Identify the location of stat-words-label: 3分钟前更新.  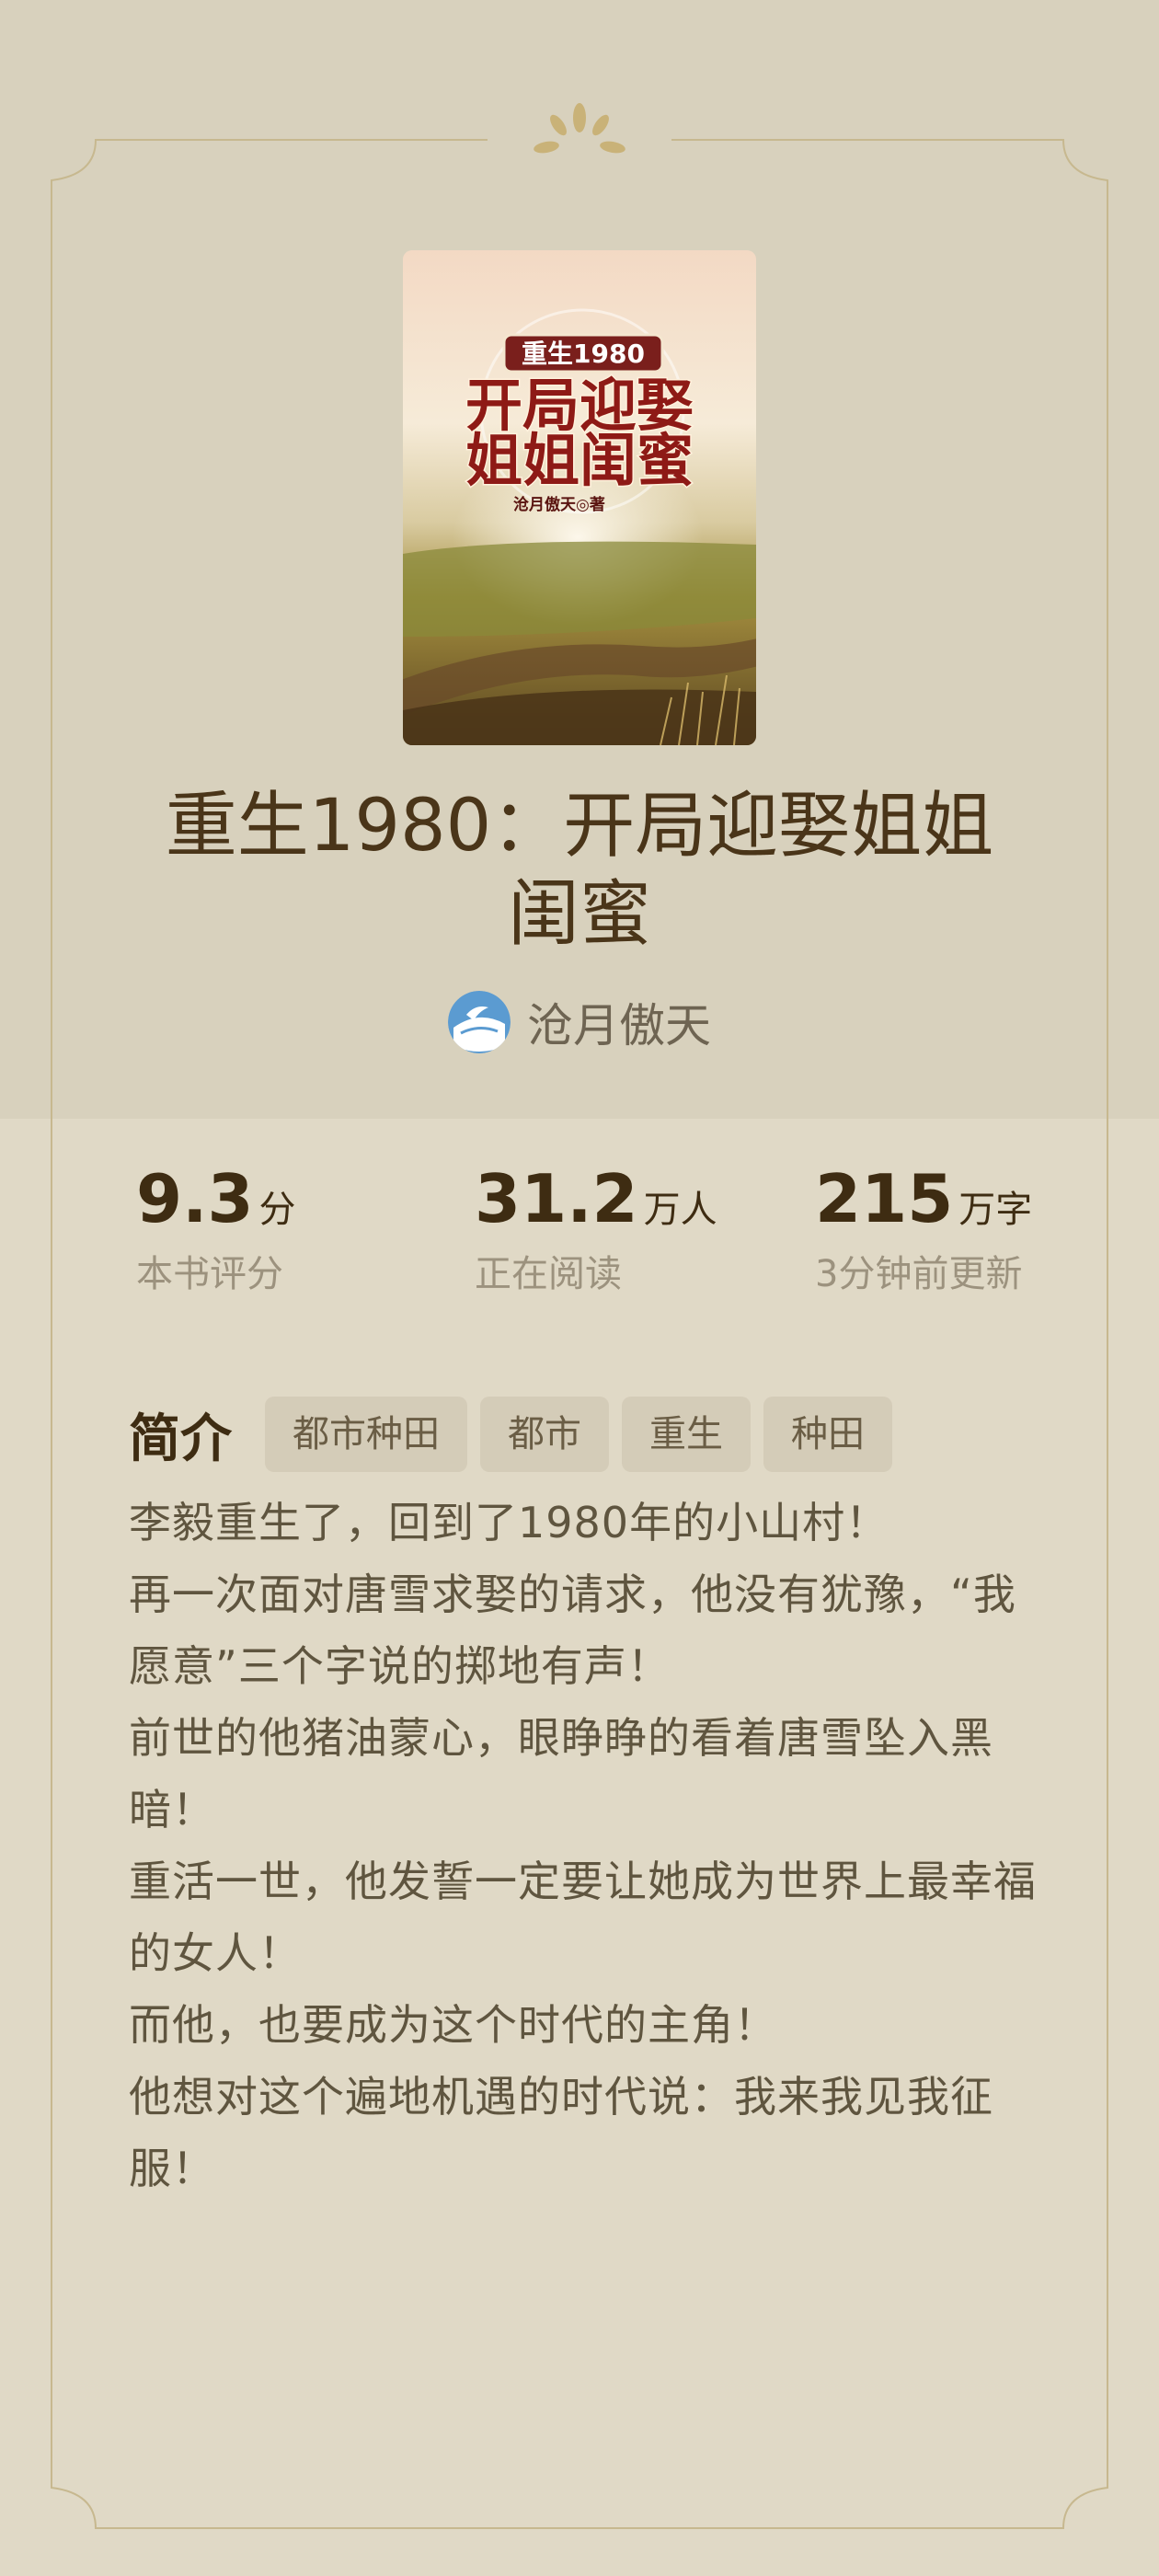
(919, 1274).